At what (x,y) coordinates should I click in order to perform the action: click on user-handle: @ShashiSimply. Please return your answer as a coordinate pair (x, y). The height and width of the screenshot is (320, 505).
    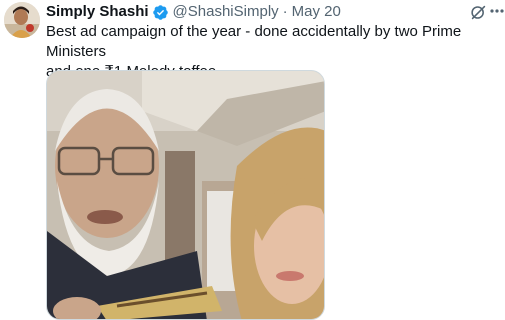
    Looking at the image, I should click on (226, 12).